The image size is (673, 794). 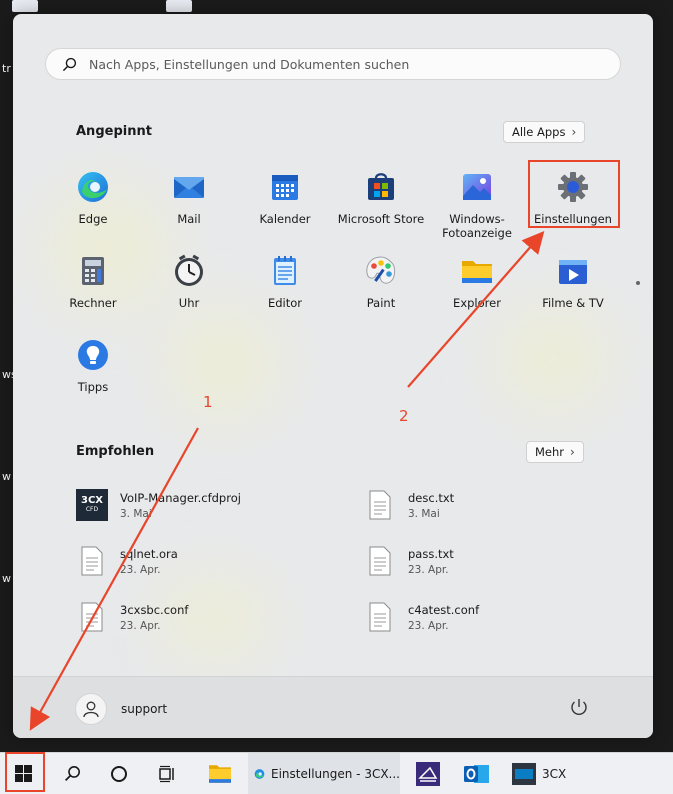 I want to click on mail-icon, so click(x=189, y=187).